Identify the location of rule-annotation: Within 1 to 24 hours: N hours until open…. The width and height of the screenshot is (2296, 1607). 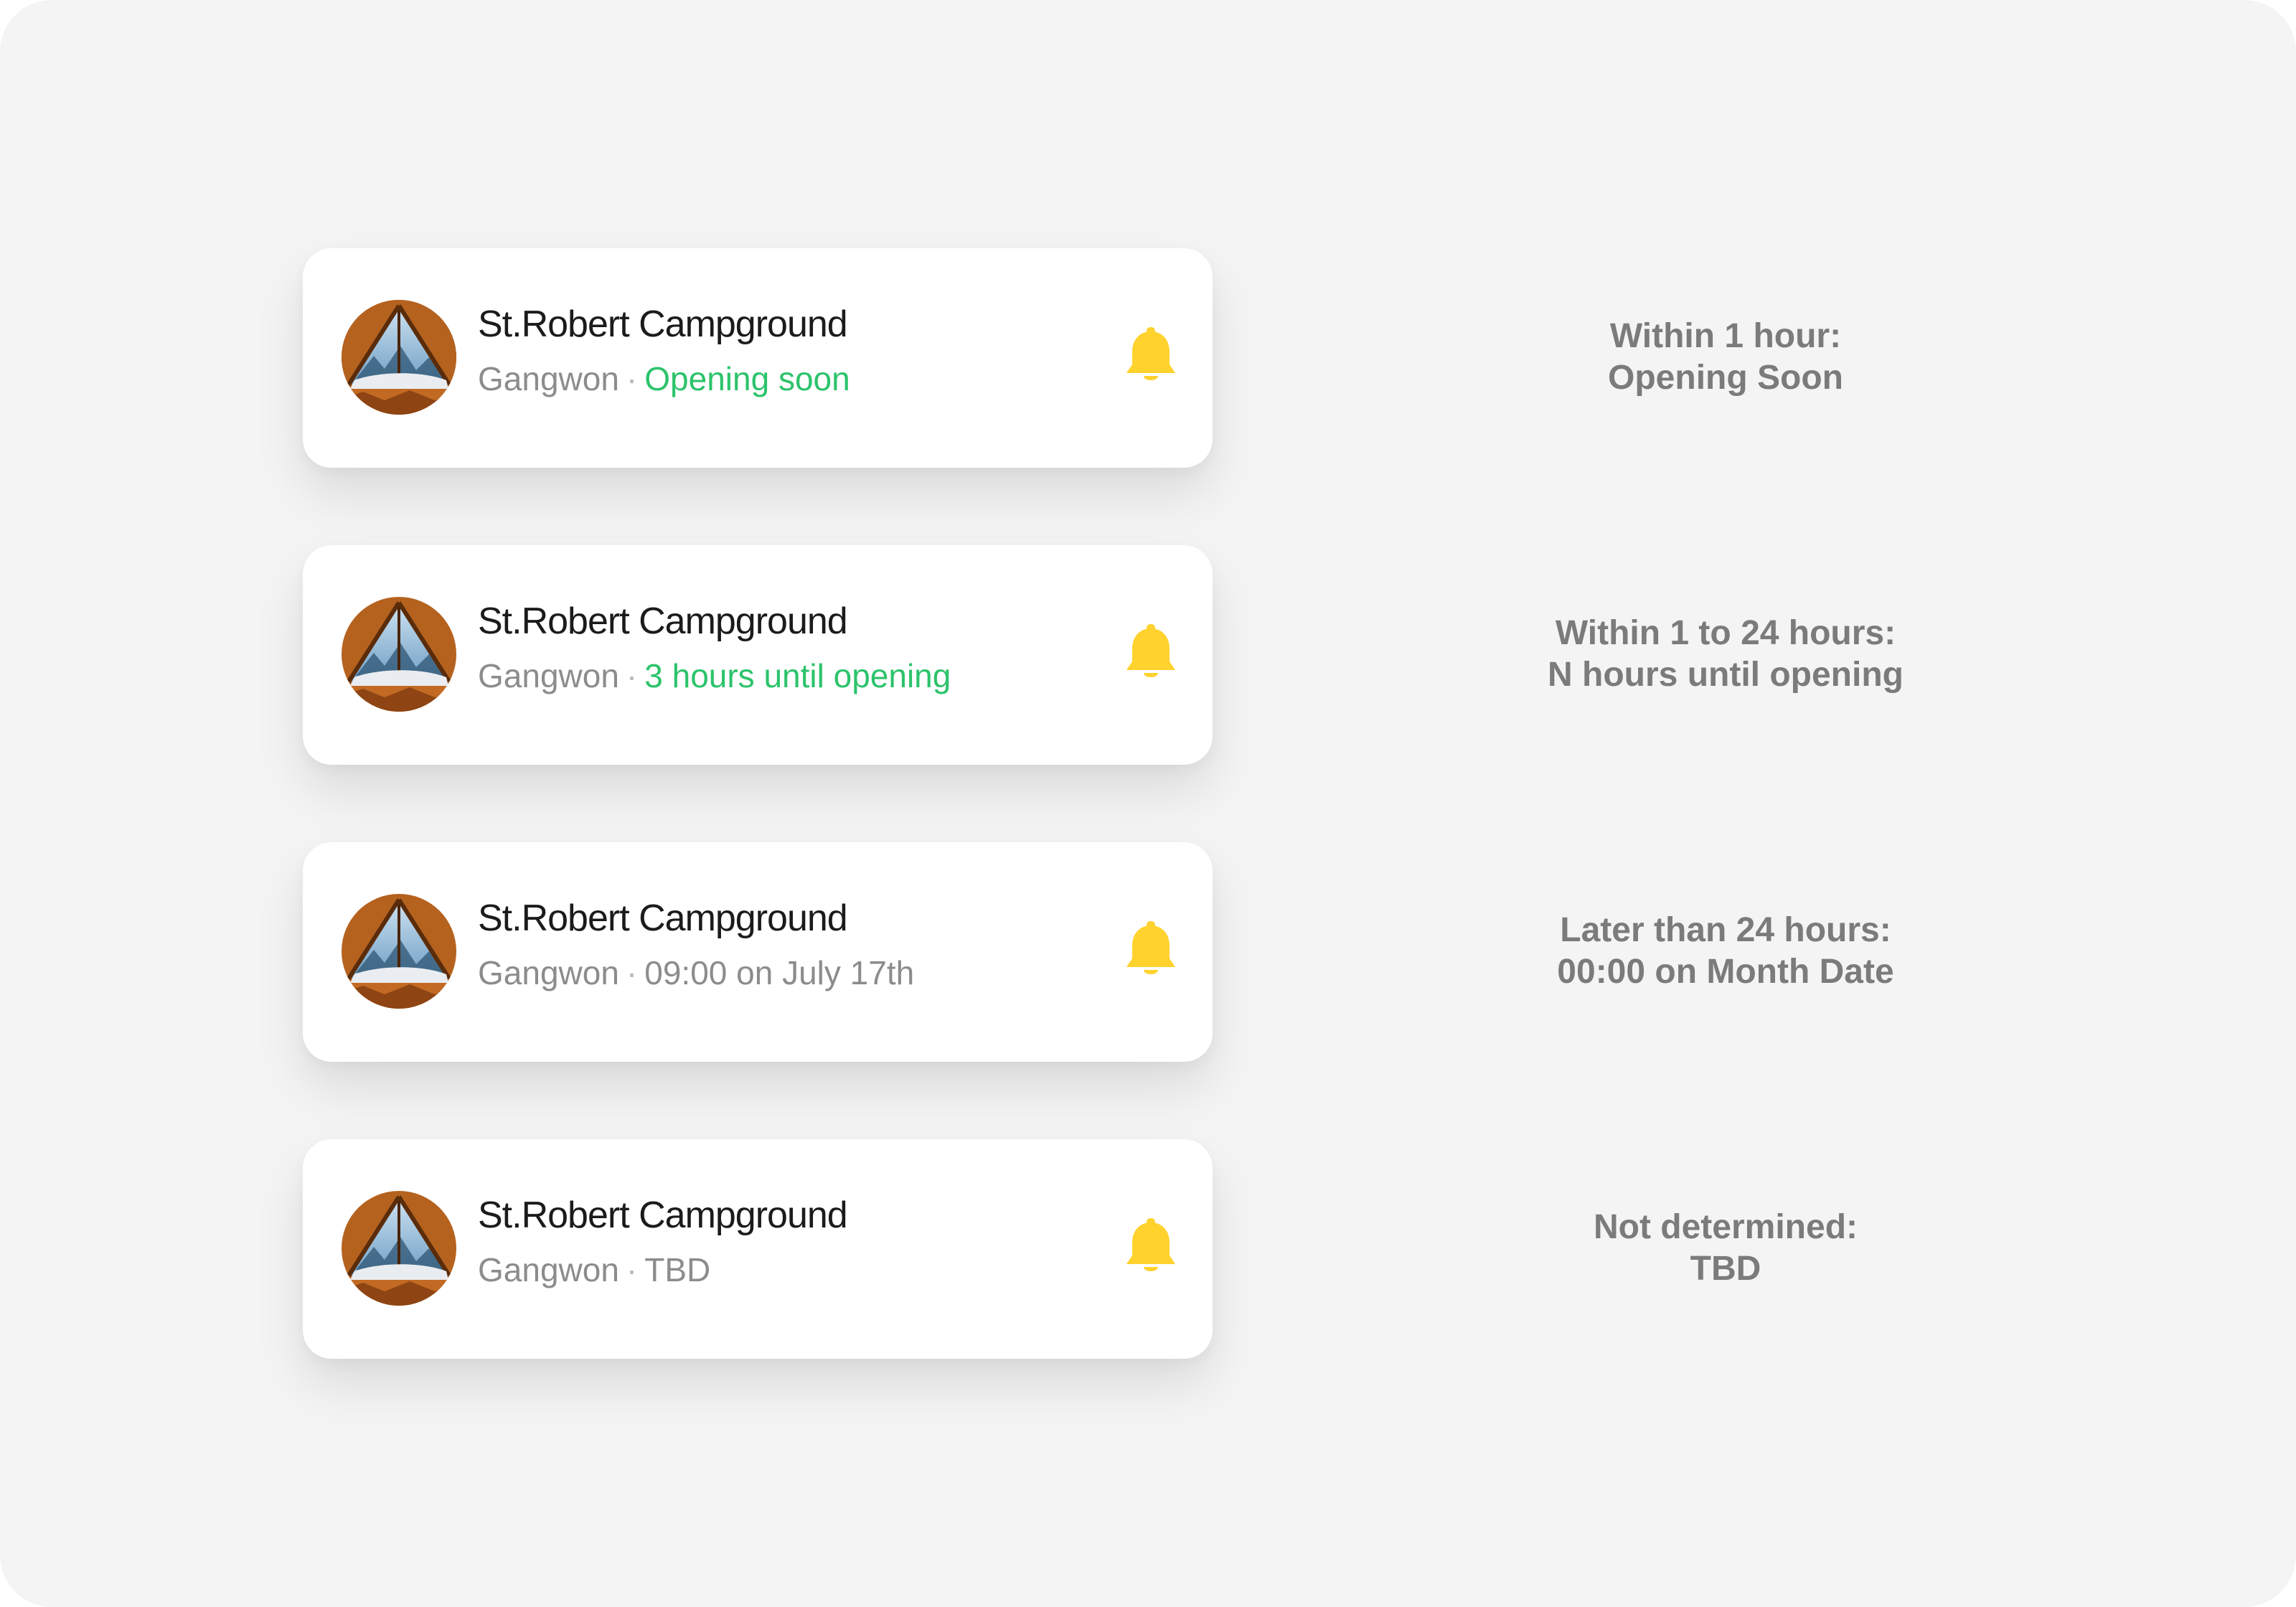
(1726, 654).